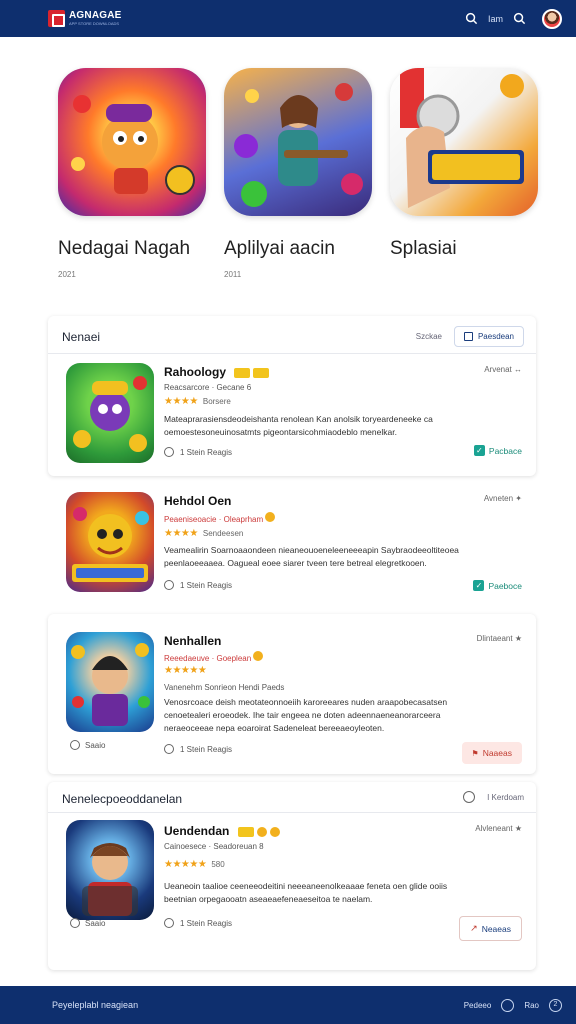 This screenshot has width=576, height=1024. Describe the element at coordinates (478, 1005) in the screenshot. I see `footer-text: Pedeeo` at that location.